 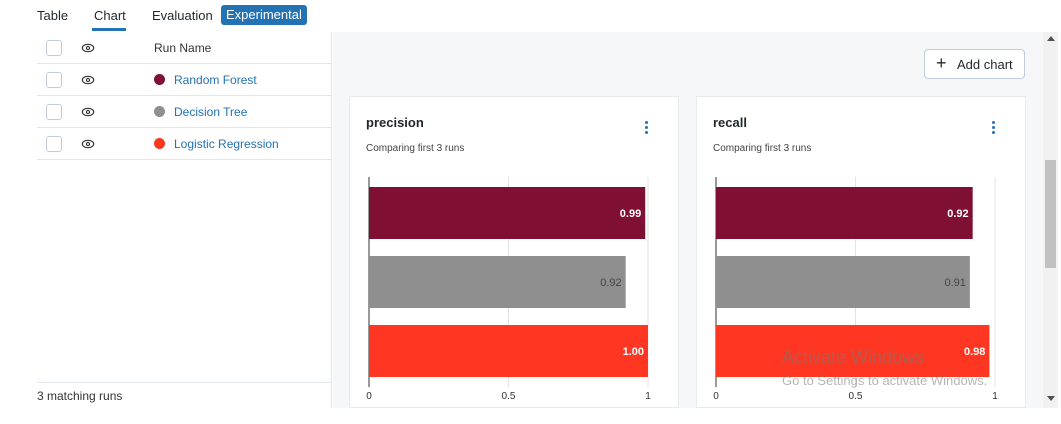 What do you see at coordinates (182, 15) in the screenshot?
I see `tab-evaluation: Evaluation` at bounding box center [182, 15].